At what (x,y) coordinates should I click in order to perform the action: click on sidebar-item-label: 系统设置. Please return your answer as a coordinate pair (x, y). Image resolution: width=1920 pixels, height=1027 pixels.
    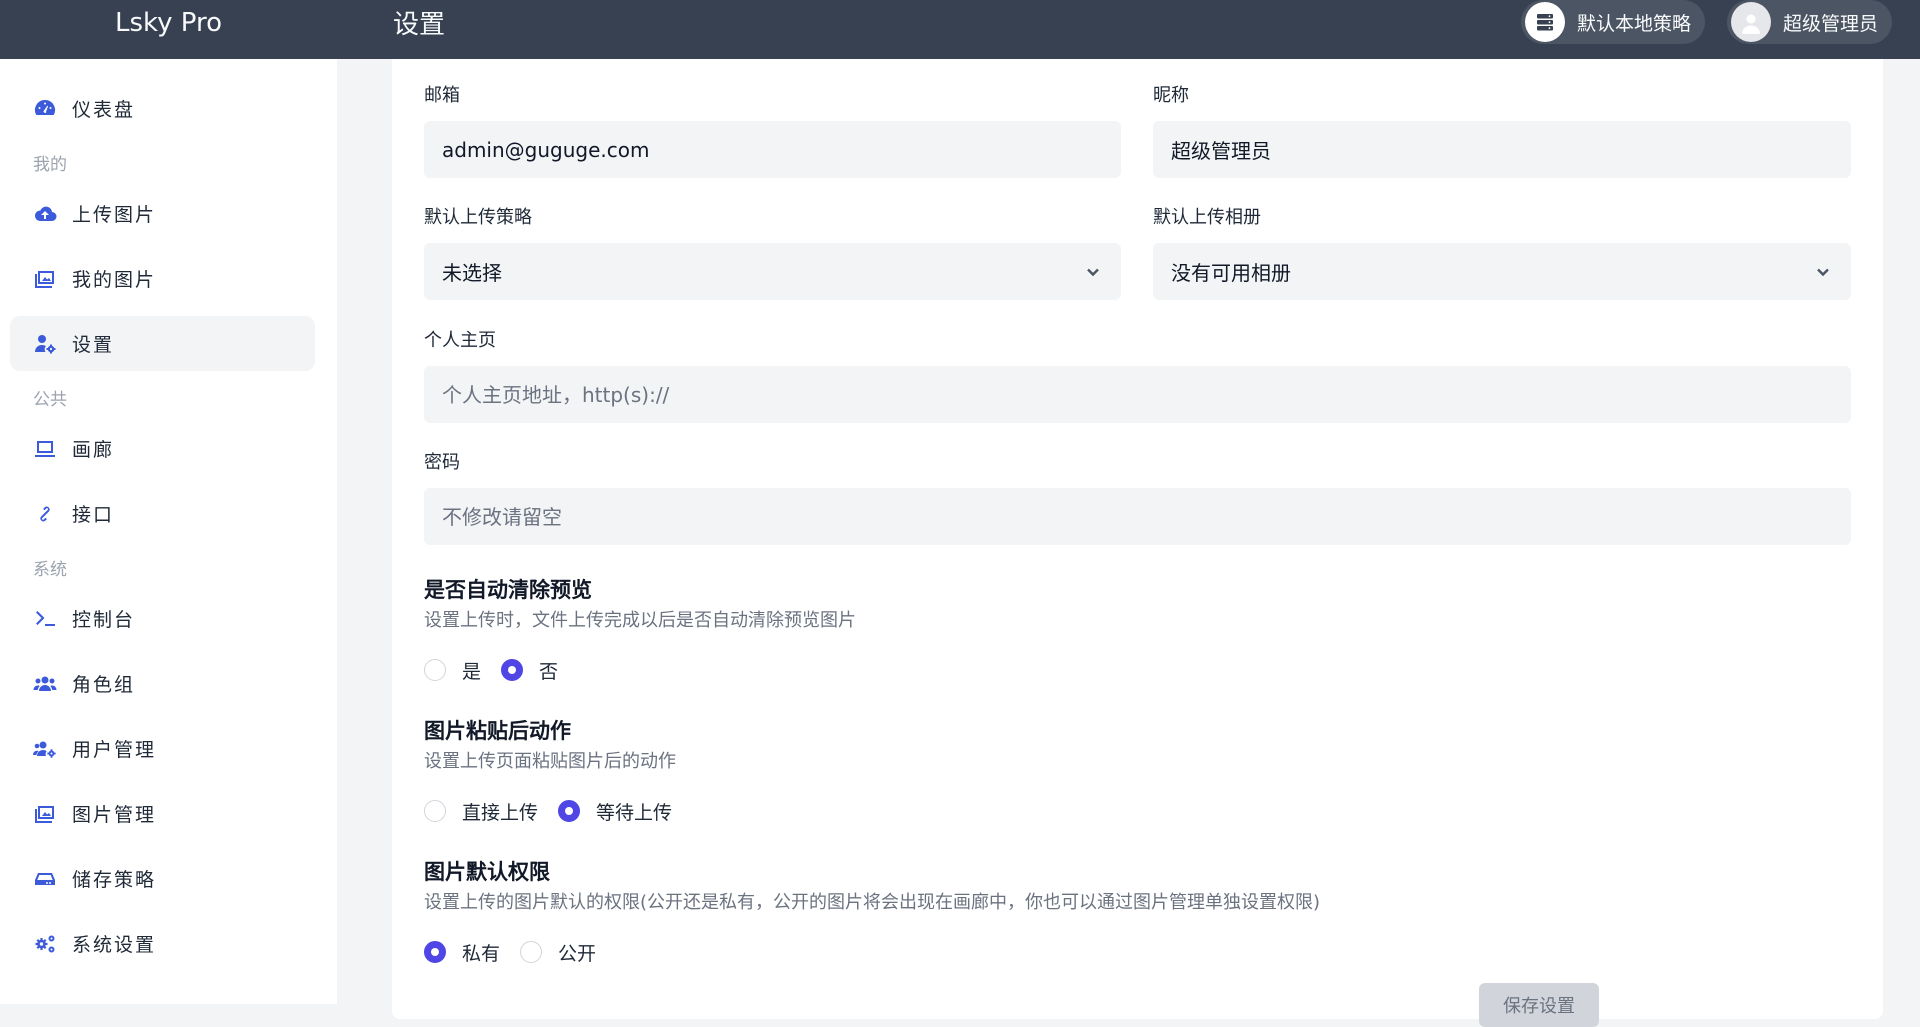
    Looking at the image, I should click on (114, 945).